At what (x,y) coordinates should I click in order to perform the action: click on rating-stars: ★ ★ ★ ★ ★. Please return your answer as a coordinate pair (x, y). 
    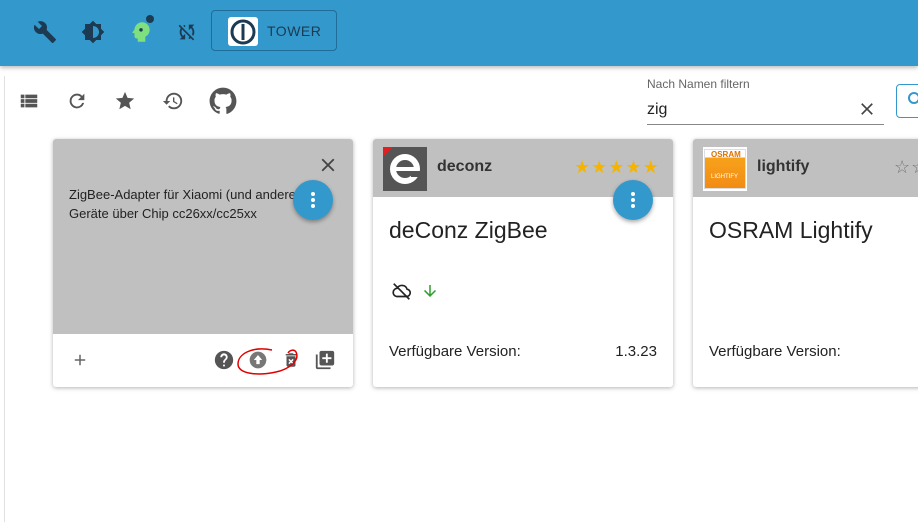
    Looking at the image, I should click on (616, 167).